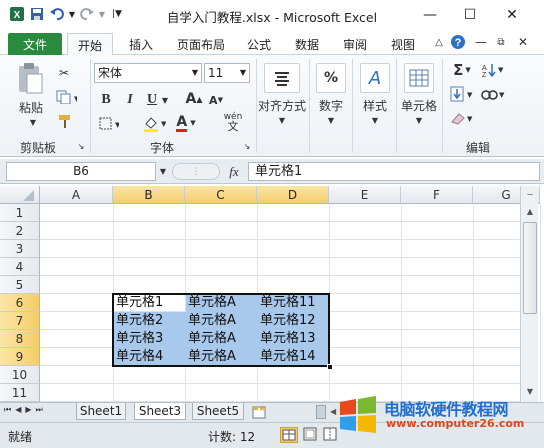 The width and height of the screenshot is (544, 448). What do you see at coordinates (375, 120) in the screenshot?
I see `styles-dropdown-icon: ▼` at bounding box center [375, 120].